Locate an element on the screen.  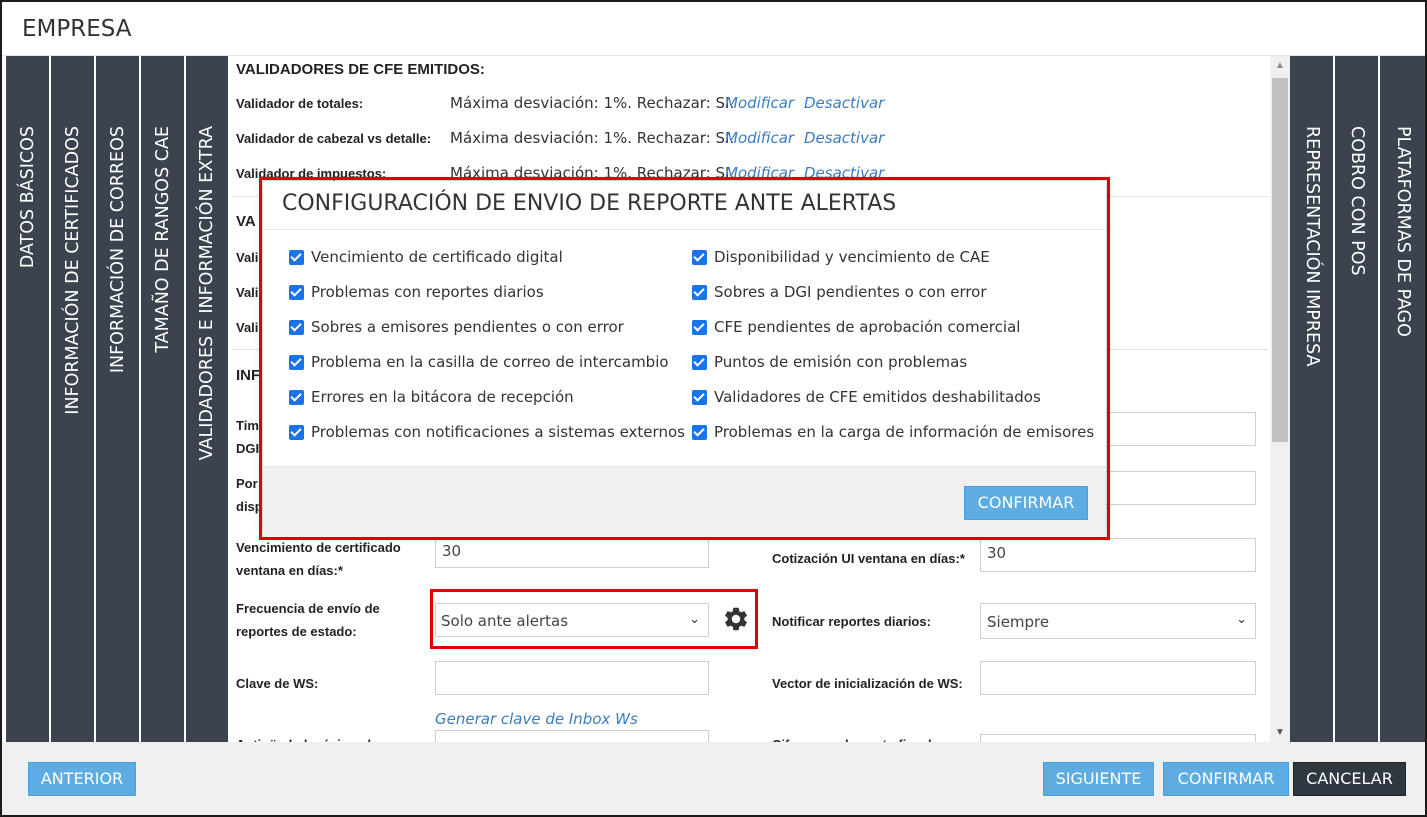
notify-daily-label: Notificar reportes diarios: is located at coordinates (851, 621).